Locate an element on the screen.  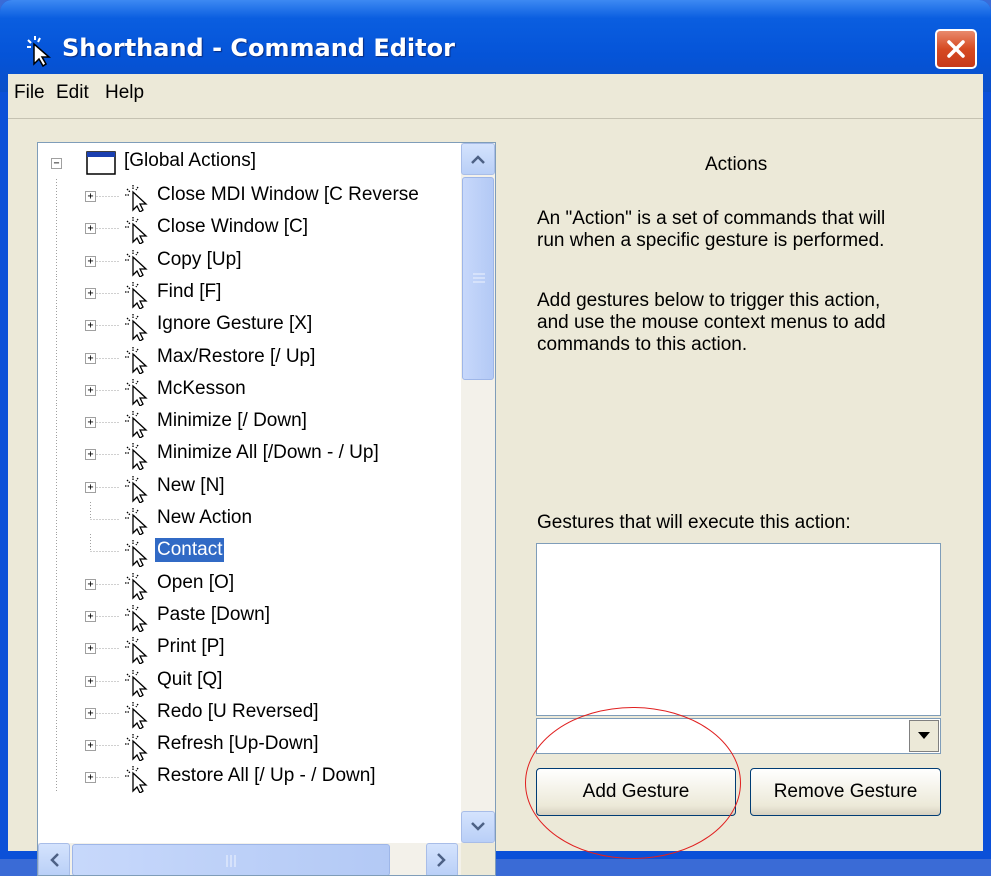
tree-item: + Ignore Gesture [X] is located at coordinates (248, 325).